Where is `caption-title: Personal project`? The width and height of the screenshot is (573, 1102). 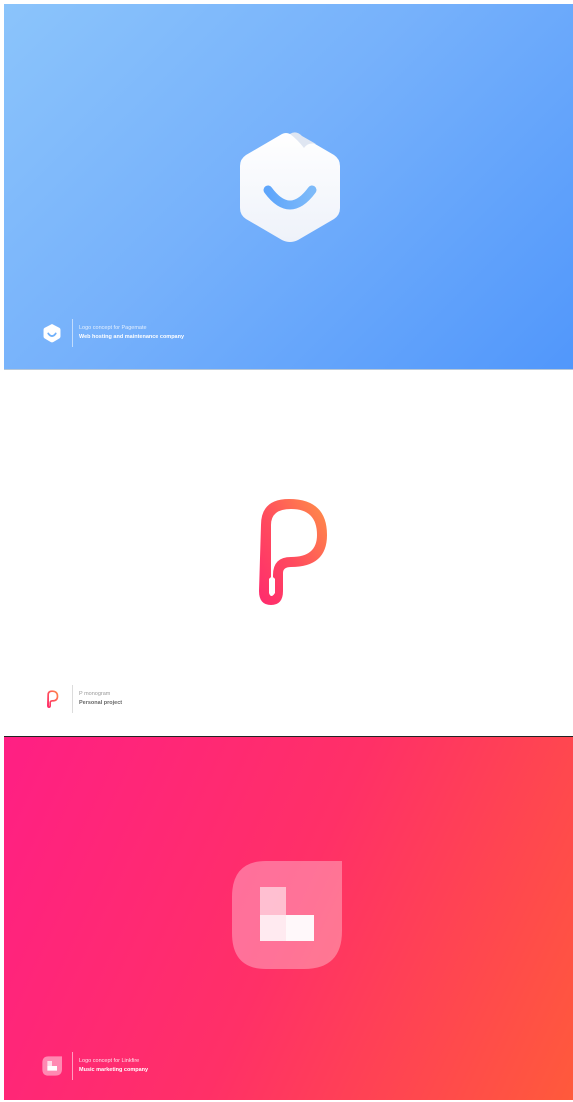
caption-title: Personal project is located at coordinates (101, 703).